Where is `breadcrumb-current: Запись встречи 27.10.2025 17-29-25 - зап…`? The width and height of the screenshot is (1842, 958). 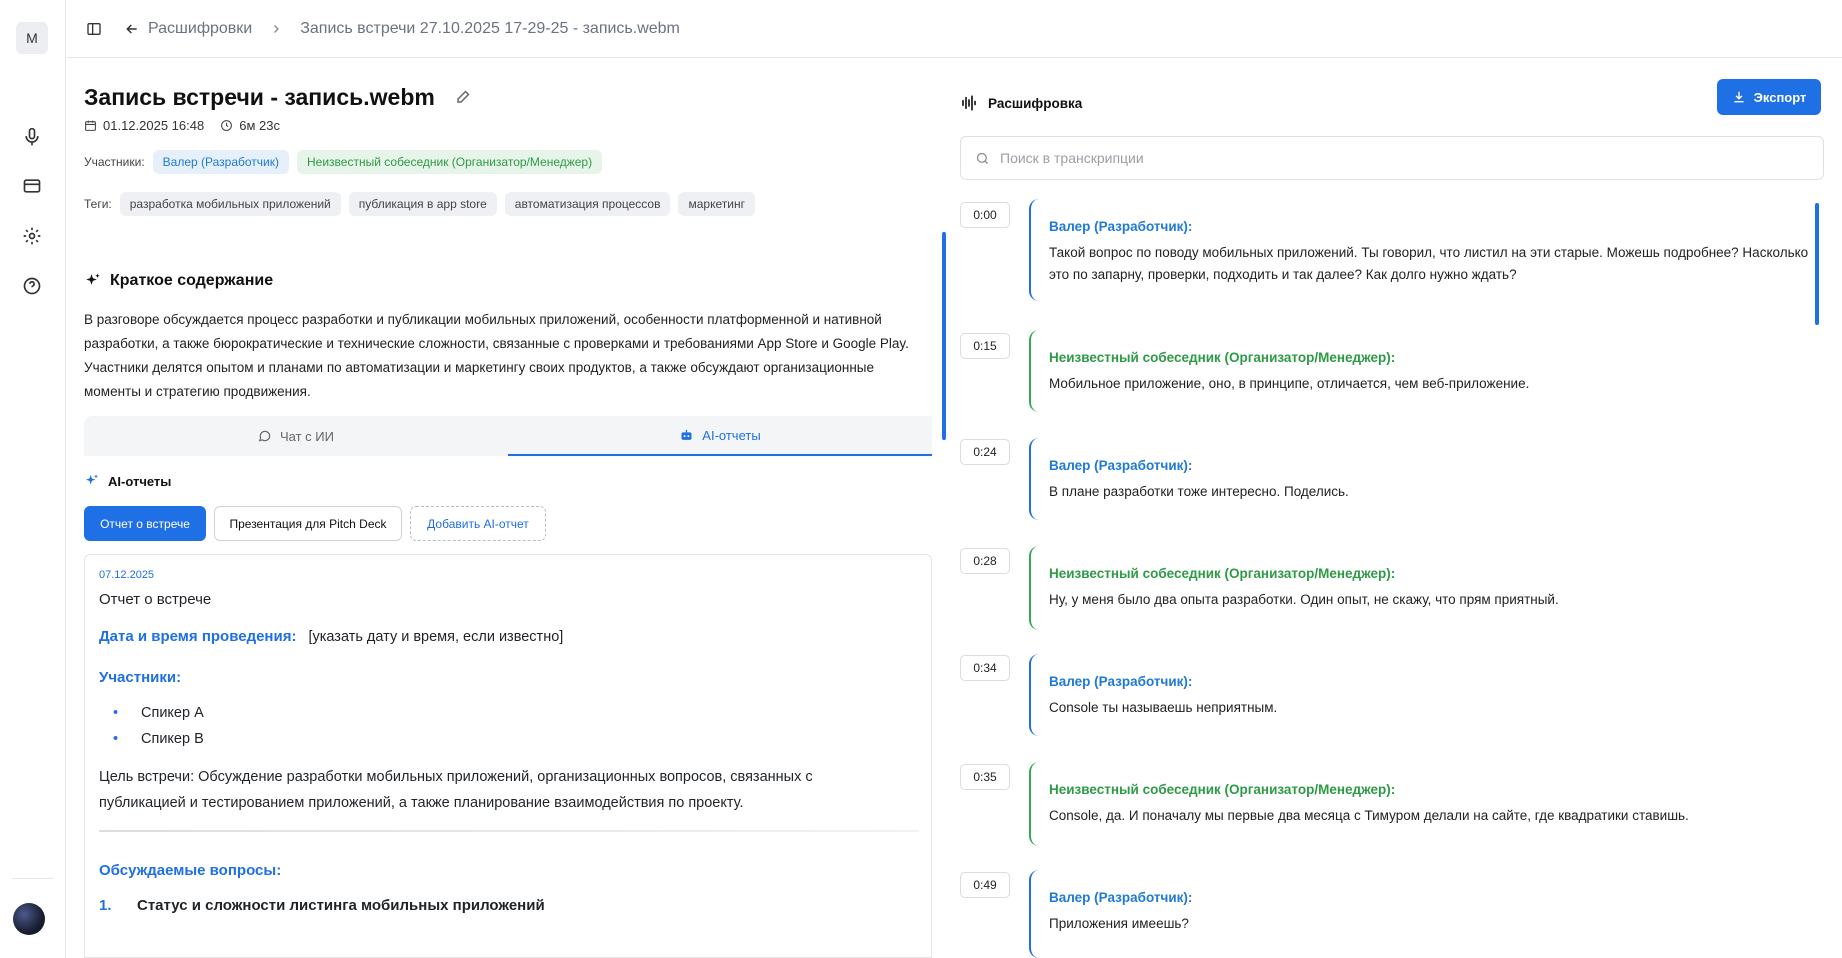
breadcrumb-current: Запись встречи 27.10.2025 17-29-25 - зап… is located at coordinates (490, 28).